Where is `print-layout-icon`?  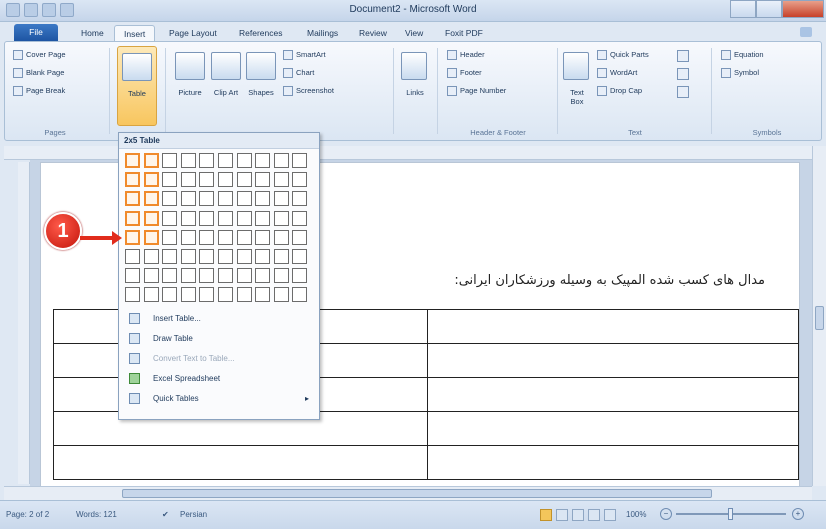 print-layout-icon is located at coordinates (546, 515).